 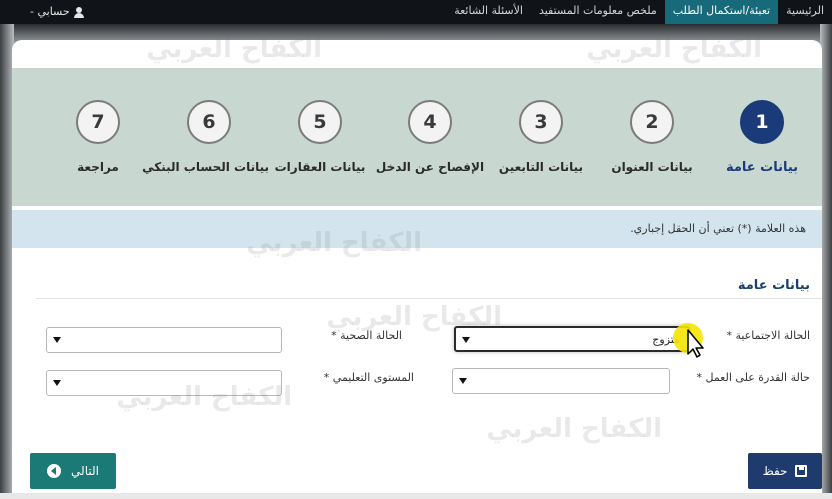 I want to click on nav-item-fill-request: تعبئة/استكمال الطلب, so click(x=721, y=12).